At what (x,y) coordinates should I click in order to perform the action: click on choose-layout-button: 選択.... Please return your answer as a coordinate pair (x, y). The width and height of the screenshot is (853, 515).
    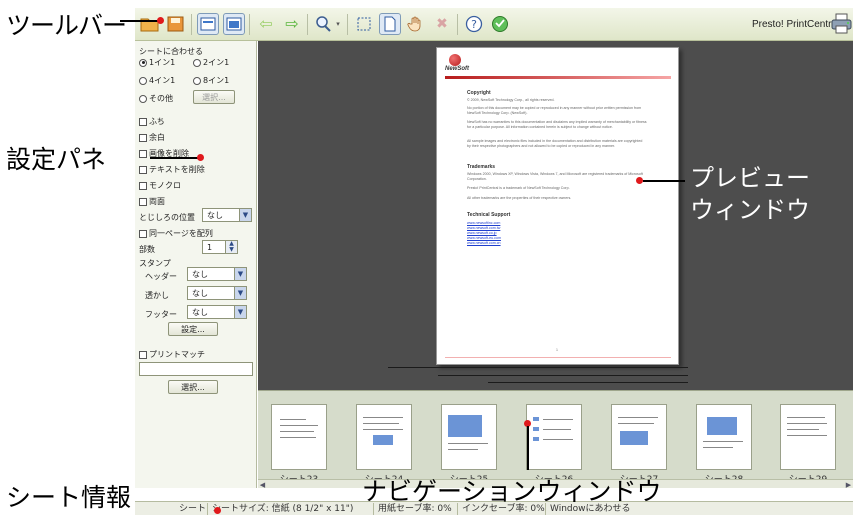
    Looking at the image, I should click on (214, 97).